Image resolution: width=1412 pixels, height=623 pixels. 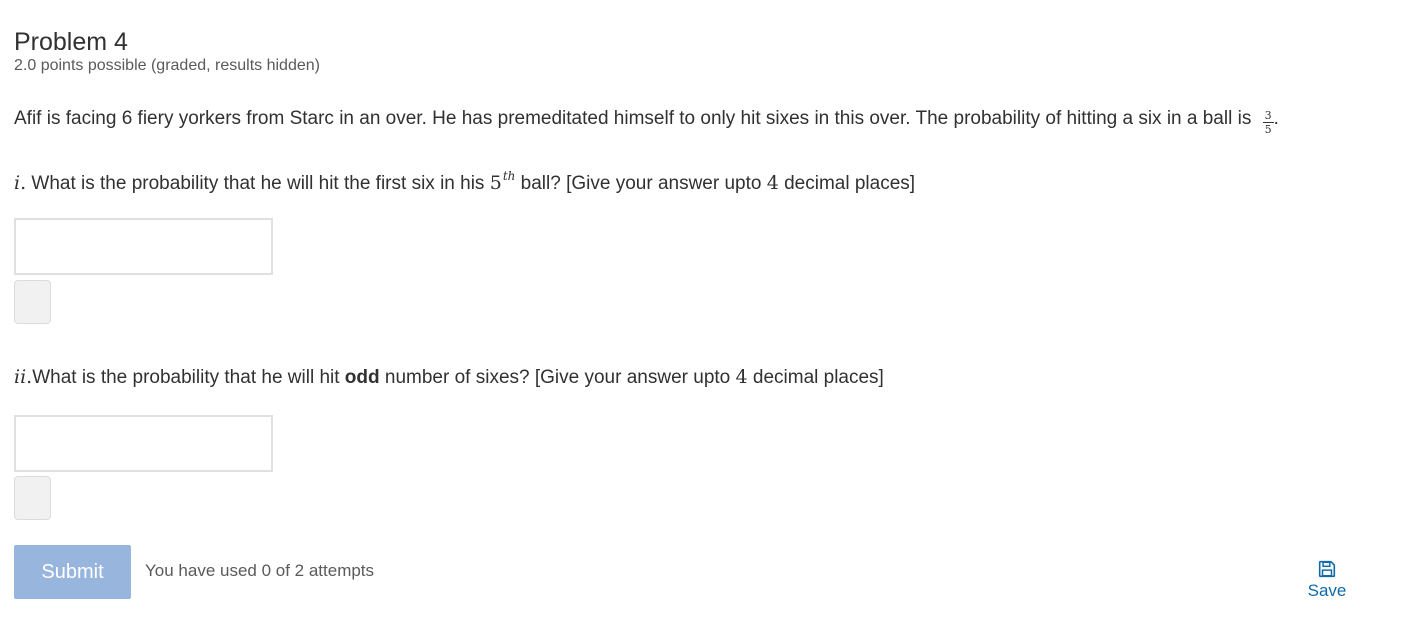 What do you see at coordinates (71, 41) in the screenshot?
I see `problem-title: Problem 4` at bounding box center [71, 41].